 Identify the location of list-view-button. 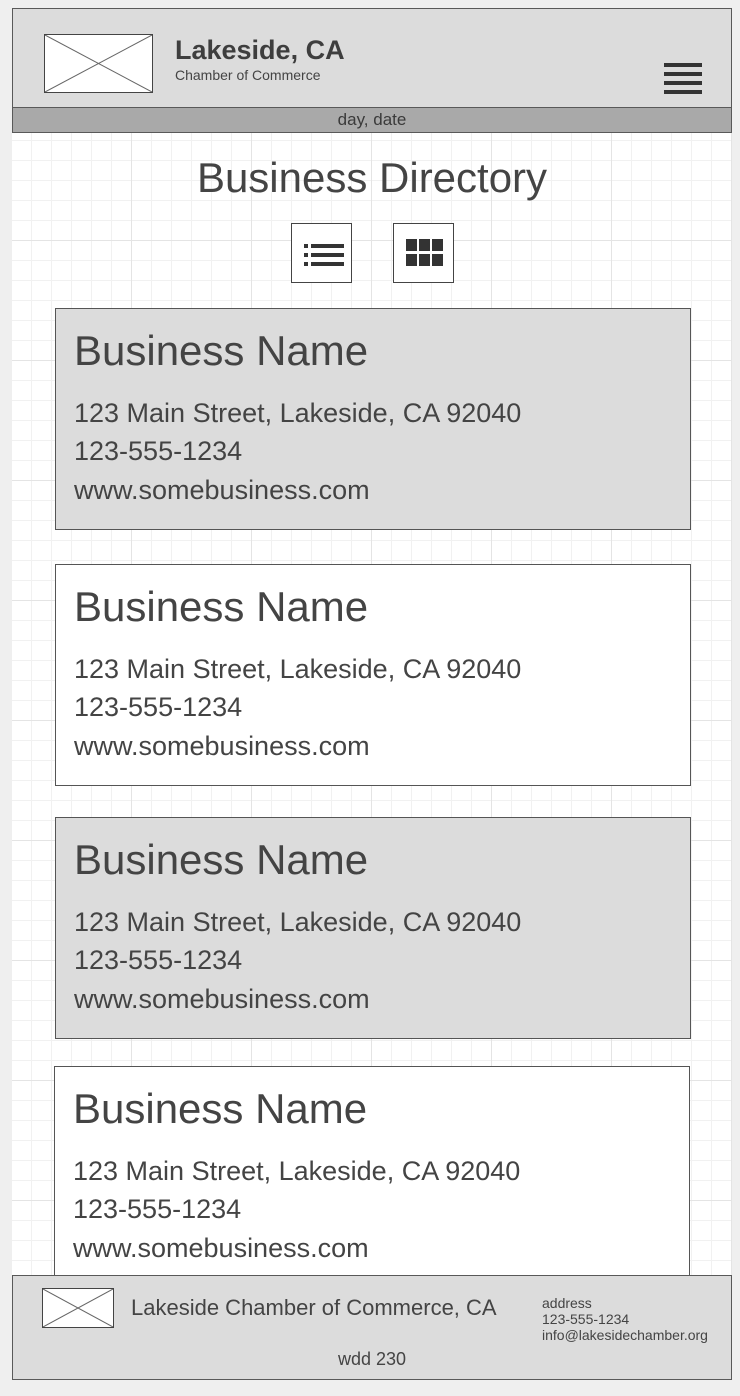
(321, 253).